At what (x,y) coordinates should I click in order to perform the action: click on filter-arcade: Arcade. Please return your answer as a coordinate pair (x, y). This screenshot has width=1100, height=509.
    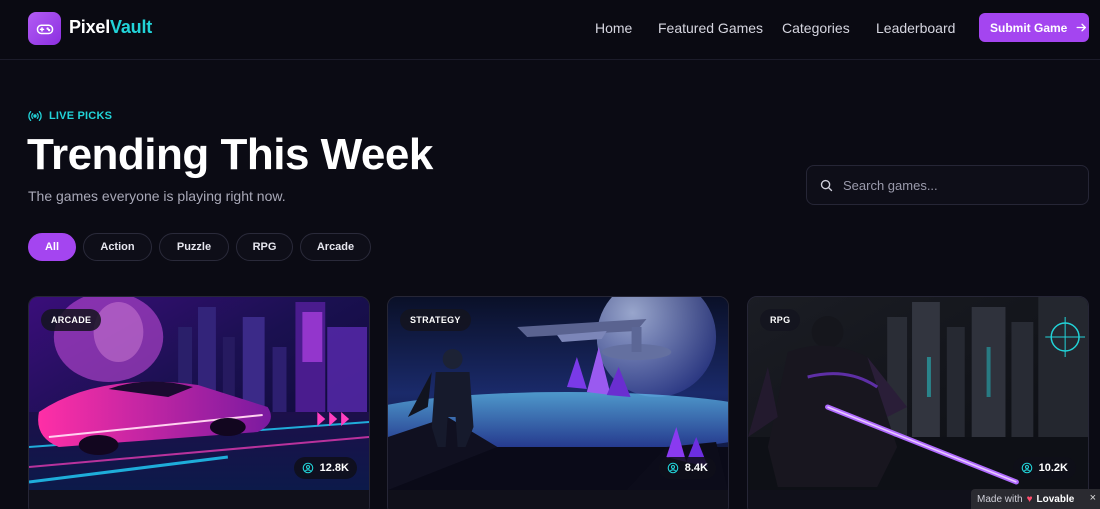
    Looking at the image, I should click on (335, 247).